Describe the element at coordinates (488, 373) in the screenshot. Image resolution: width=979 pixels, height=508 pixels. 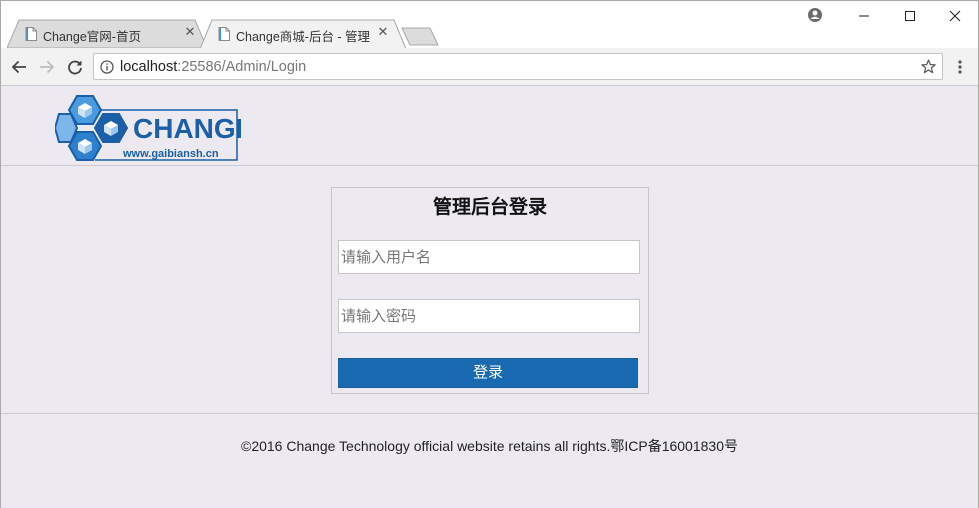
I see `login-button: 登录` at that location.